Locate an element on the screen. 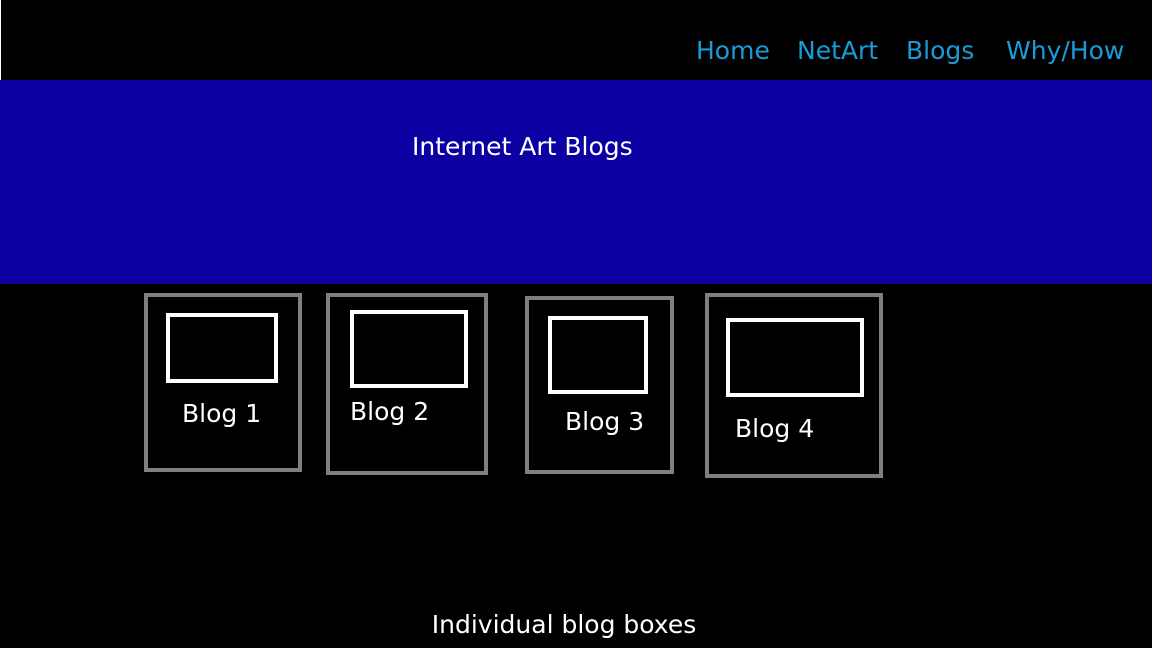 The image size is (1152, 648). blog-card-label: Blog 3 is located at coordinates (605, 421).